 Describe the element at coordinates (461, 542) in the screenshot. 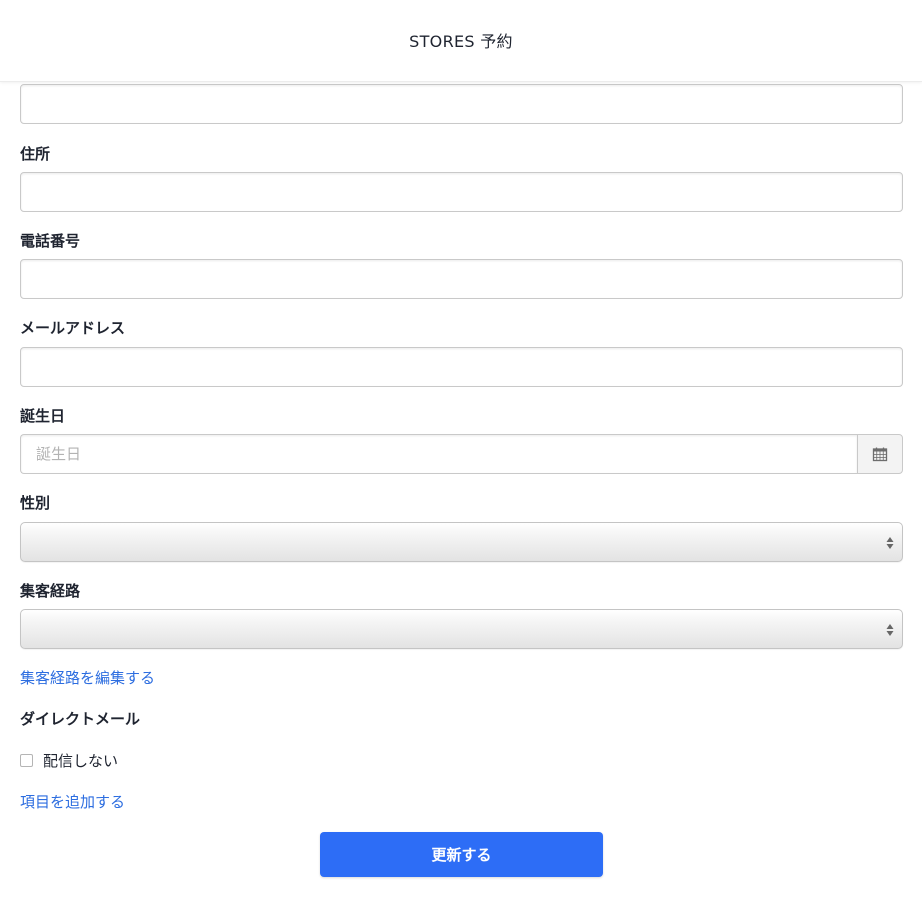

I see `gender-select` at that location.